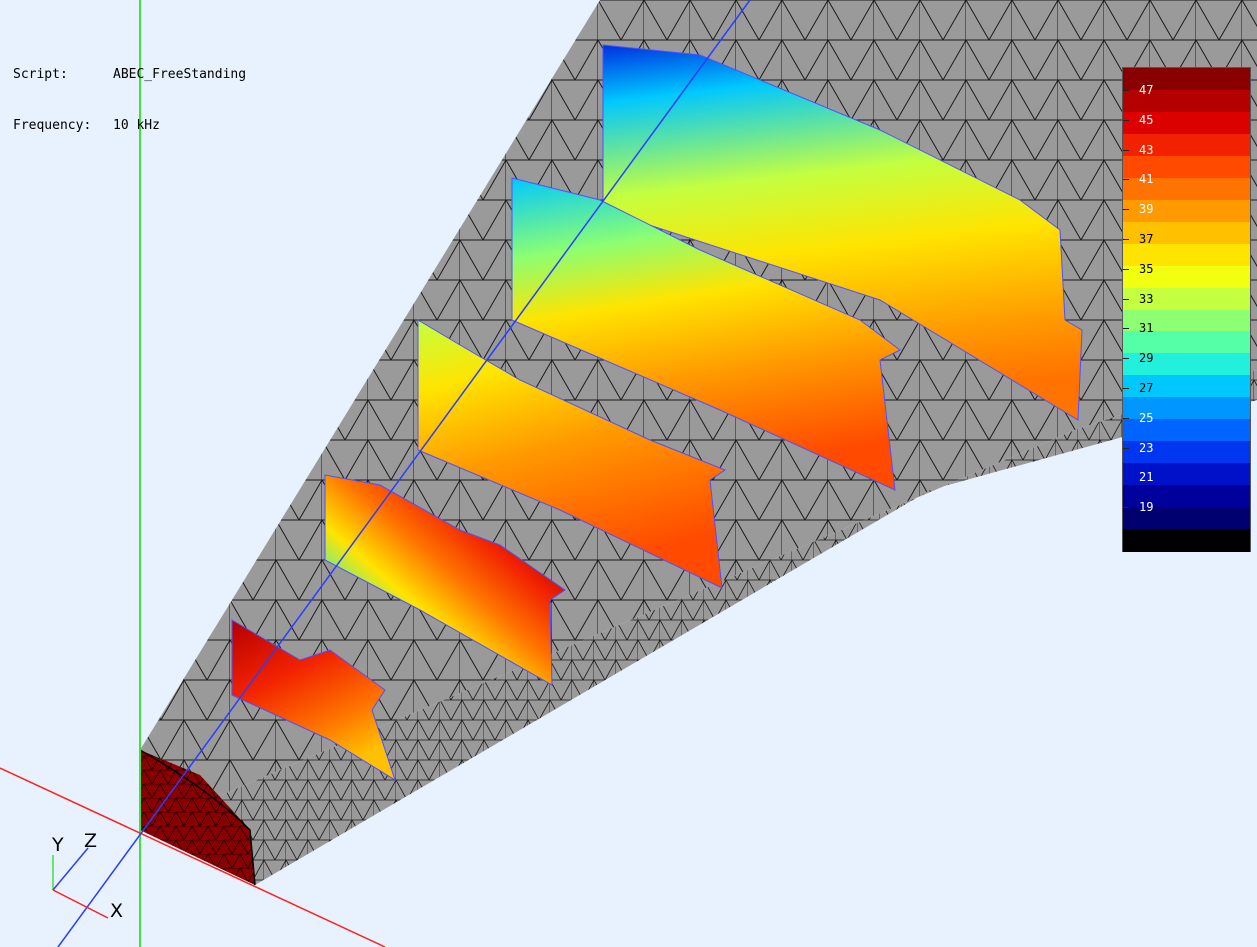 This screenshot has width=1257, height=947. Describe the element at coordinates (1146, 388) in the screenshot. I see `legend-label: 27` at that location.